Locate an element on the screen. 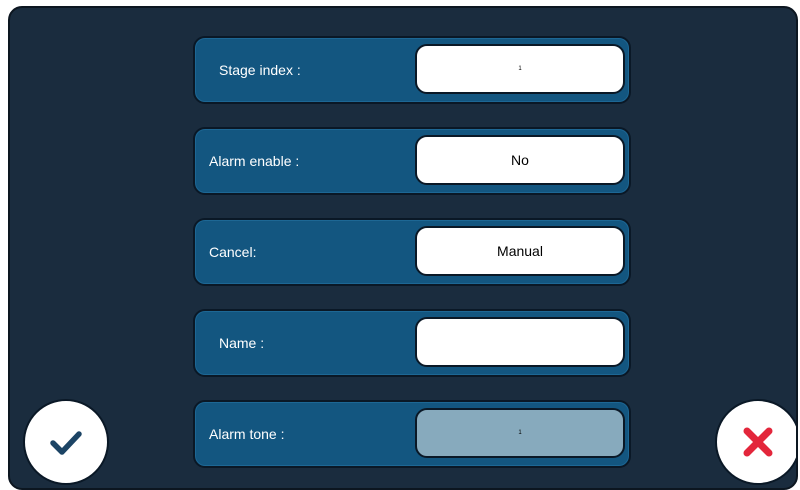 The height and width of the screenshot is (490, 800). alarm-enable-label: Alarm enable : is located at coordinates (254, 161).